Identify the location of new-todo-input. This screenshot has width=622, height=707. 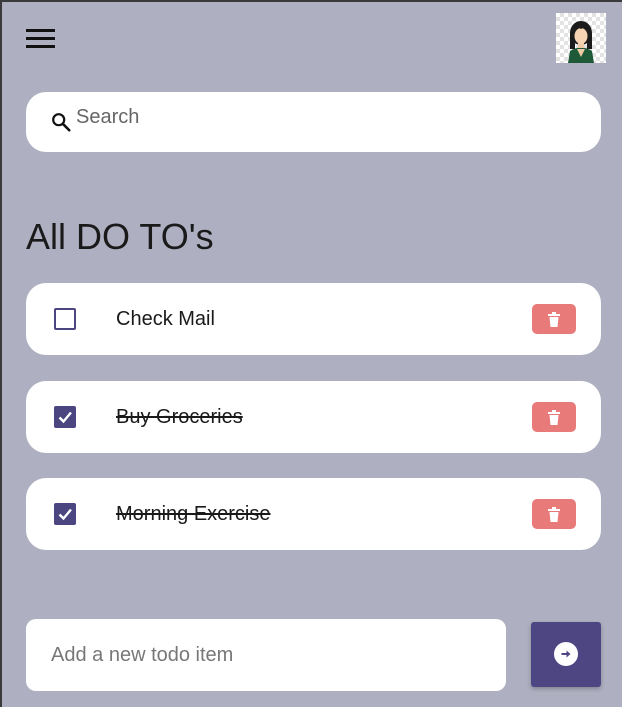
(266, 655).